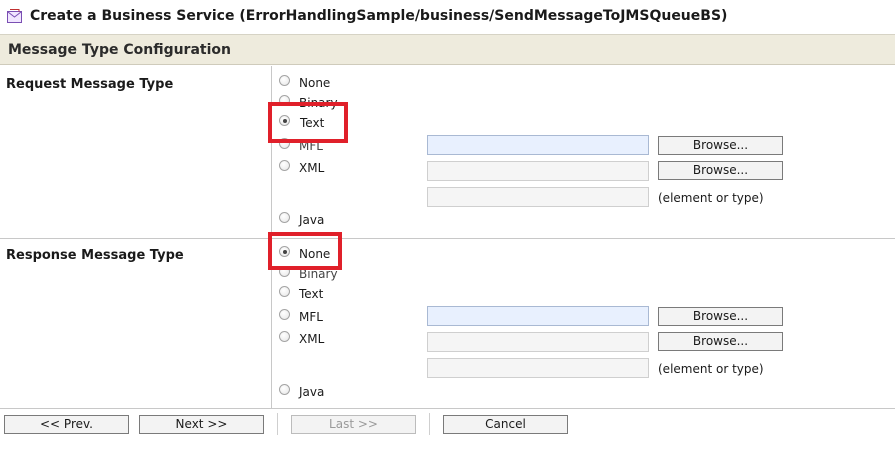 The height and width of the screenshot is (454, 895). Describe the element at coordinates (538, 342) in the screenshot. I see `response-xml-input` at that location.